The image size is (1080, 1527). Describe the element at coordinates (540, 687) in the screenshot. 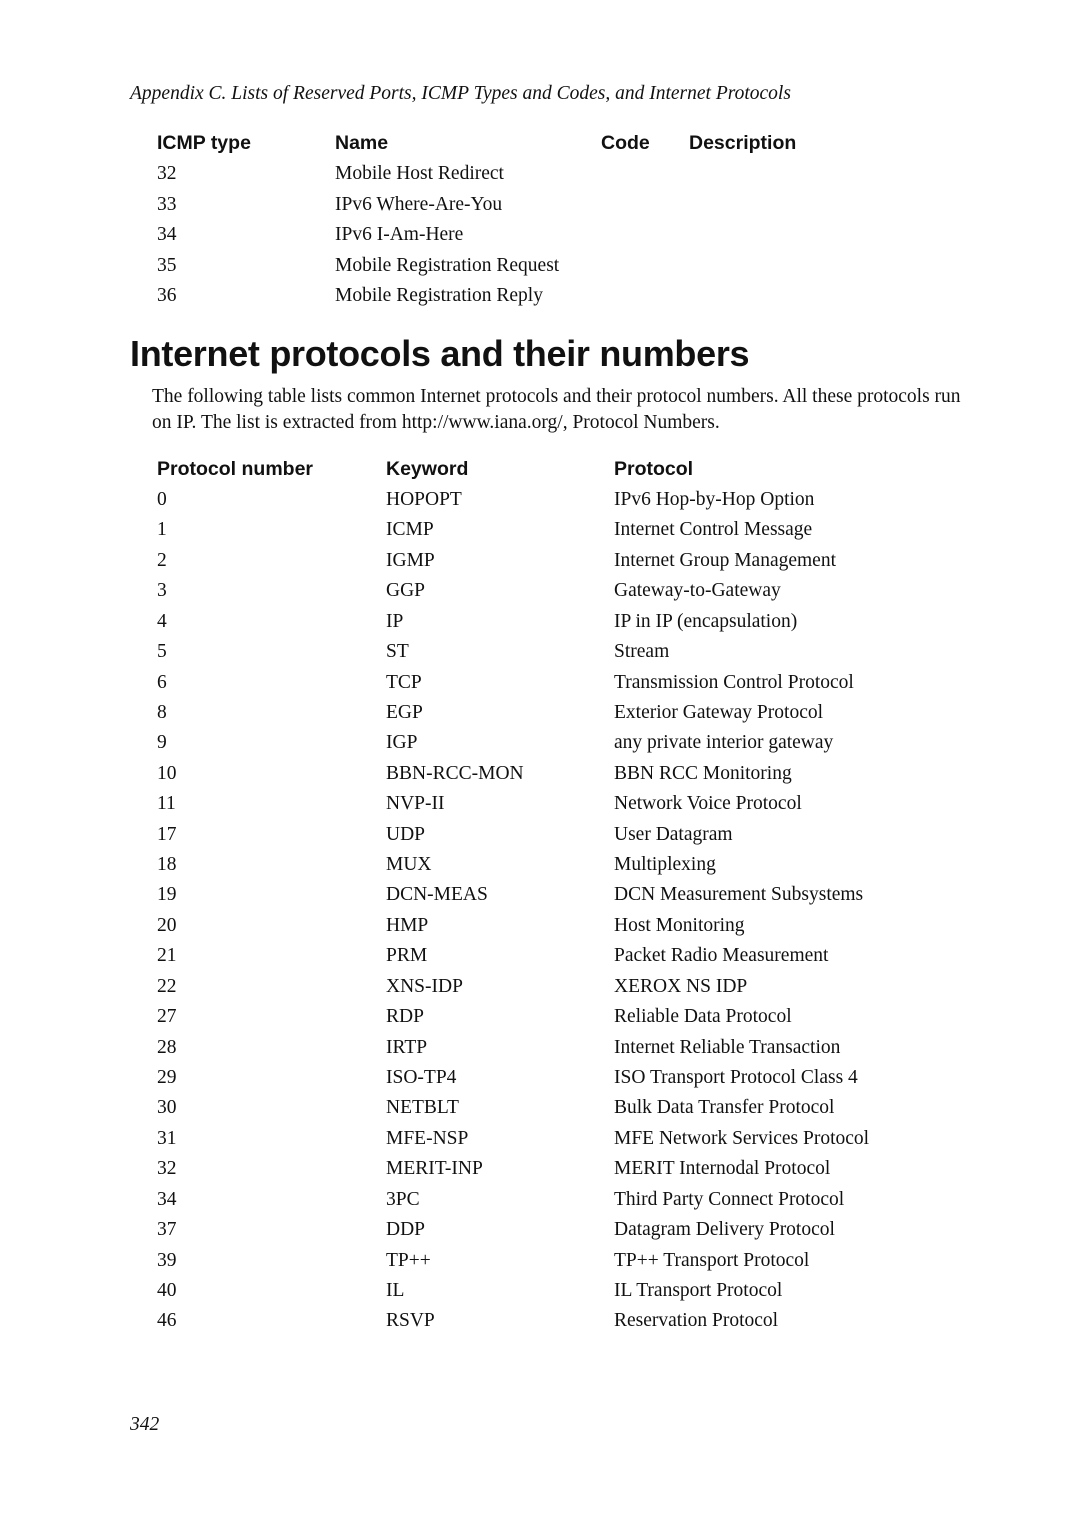

I see `protocol-table-row: 6 TCP Transmission Control Protocol` at that location.